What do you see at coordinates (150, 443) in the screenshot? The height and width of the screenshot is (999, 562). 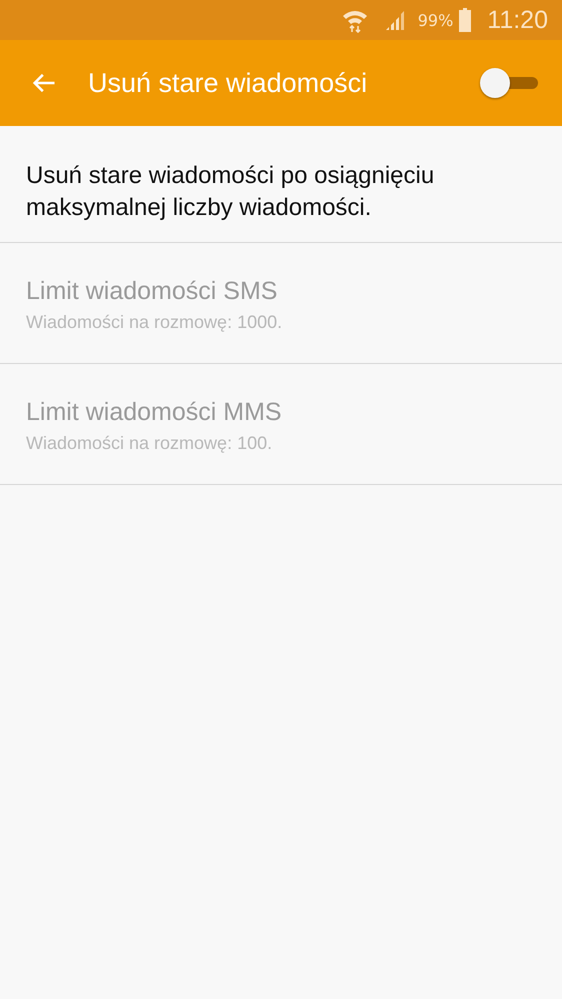 I see `item-summary: Wiadomości na rozmowę: 100.` at bounding box center [150, 443].